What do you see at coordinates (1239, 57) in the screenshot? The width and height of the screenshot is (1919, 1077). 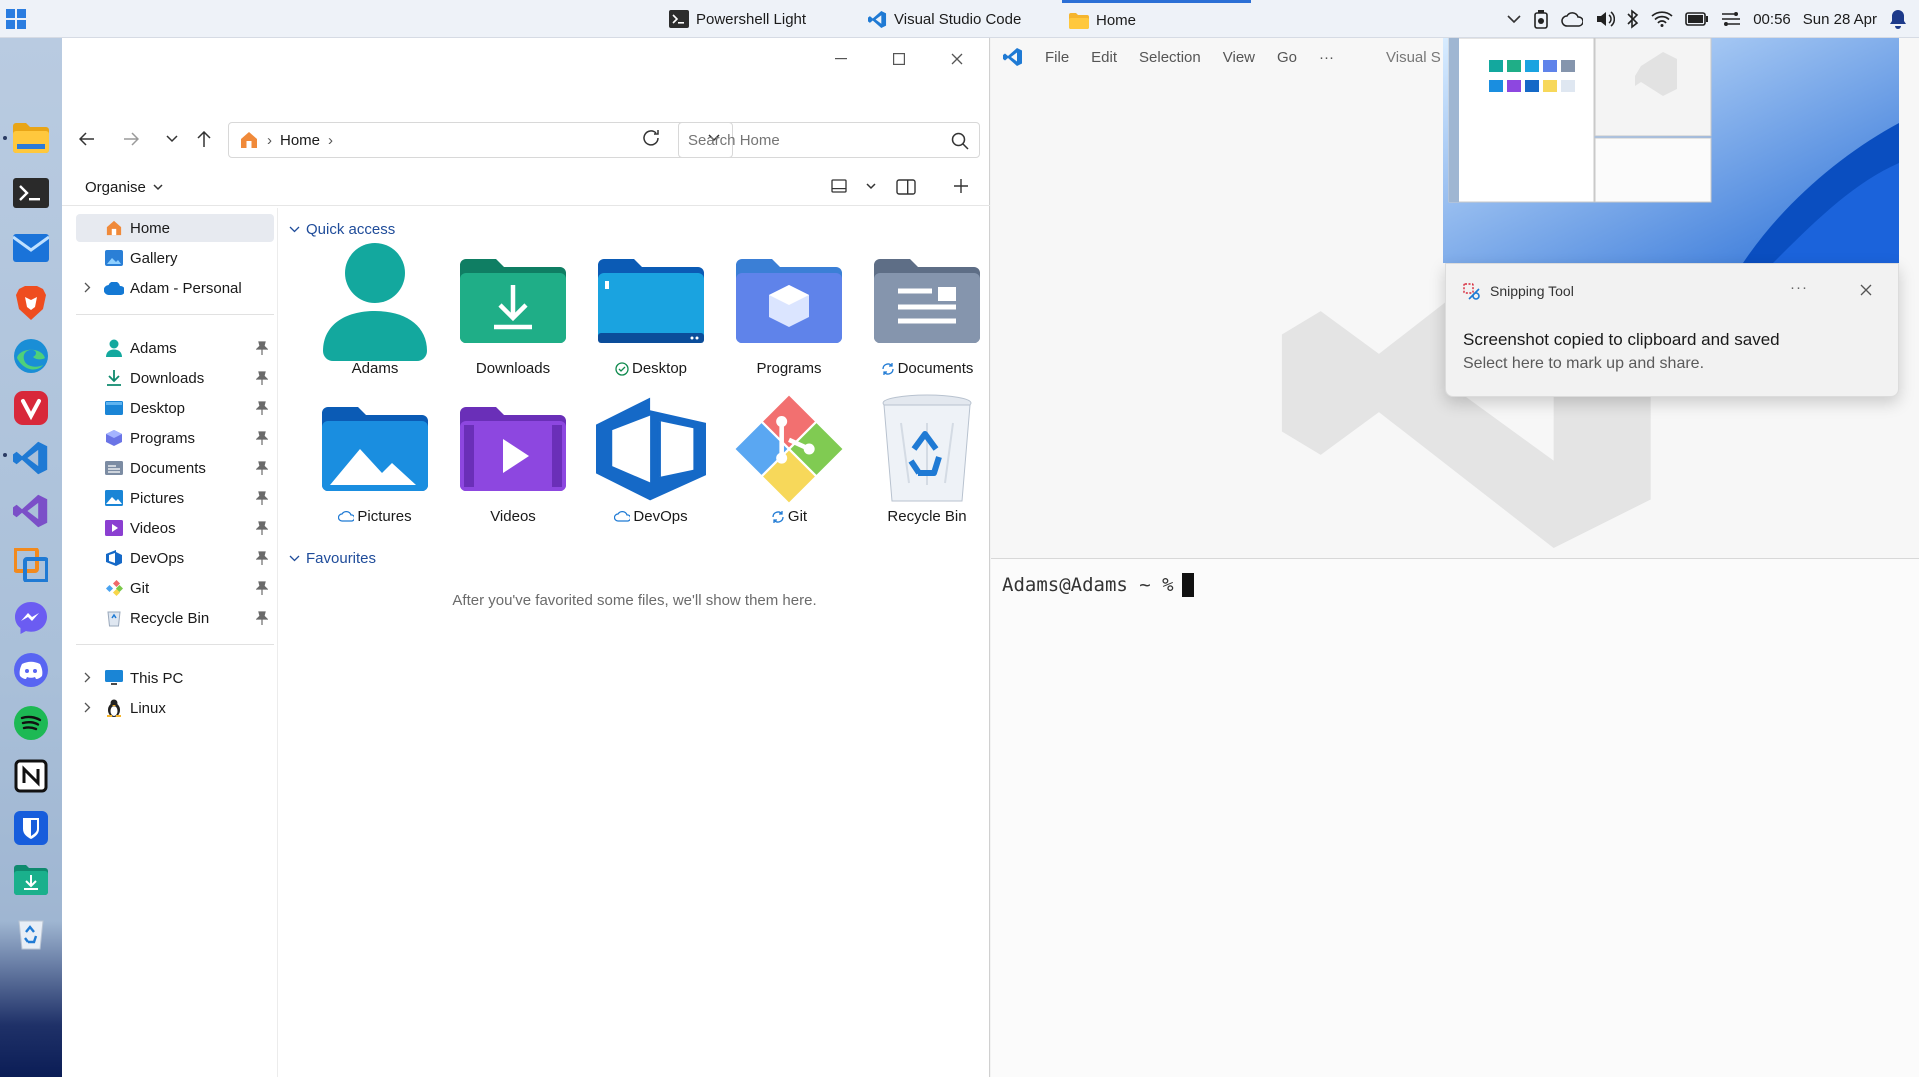 I see `menu-view: View` at bounding box center [1239, 57].